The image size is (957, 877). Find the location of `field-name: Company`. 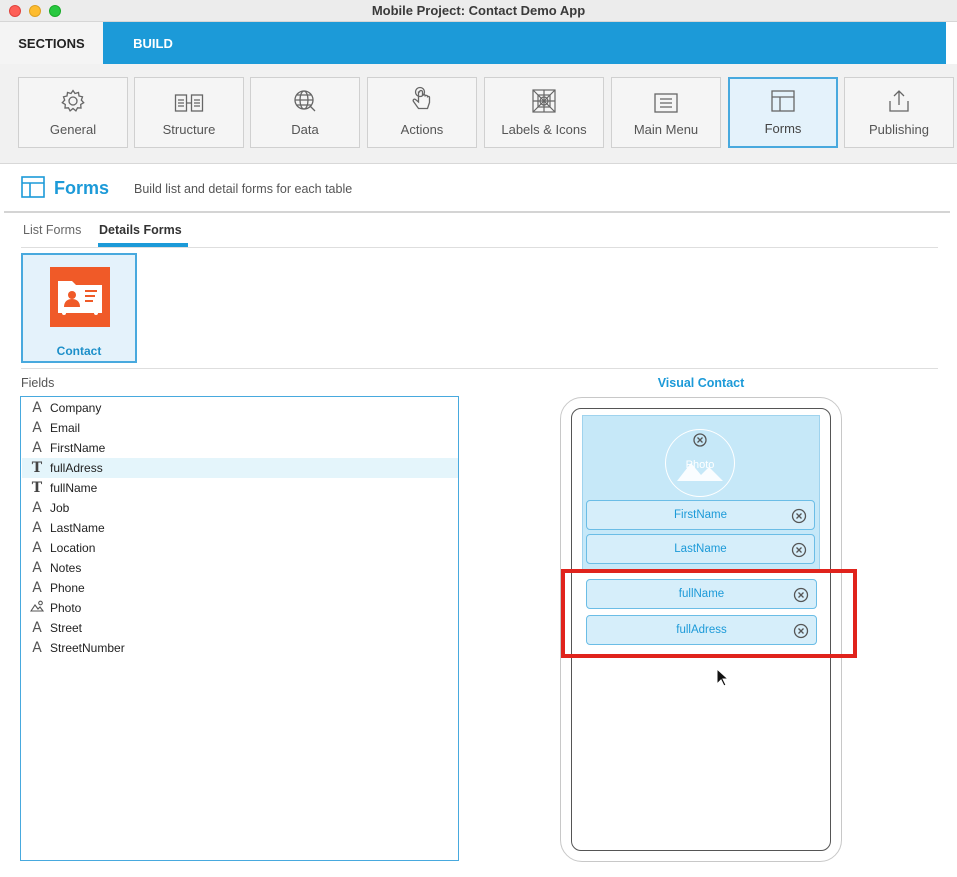

field-name: Company is located at coordinates (76, 408).